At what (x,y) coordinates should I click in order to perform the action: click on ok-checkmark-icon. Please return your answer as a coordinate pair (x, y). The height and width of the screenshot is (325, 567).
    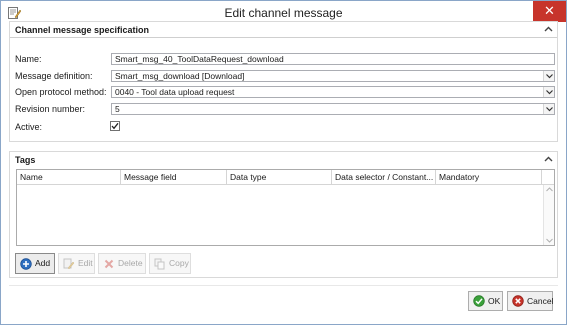
    Looking at the image, I should click on (479, 301).